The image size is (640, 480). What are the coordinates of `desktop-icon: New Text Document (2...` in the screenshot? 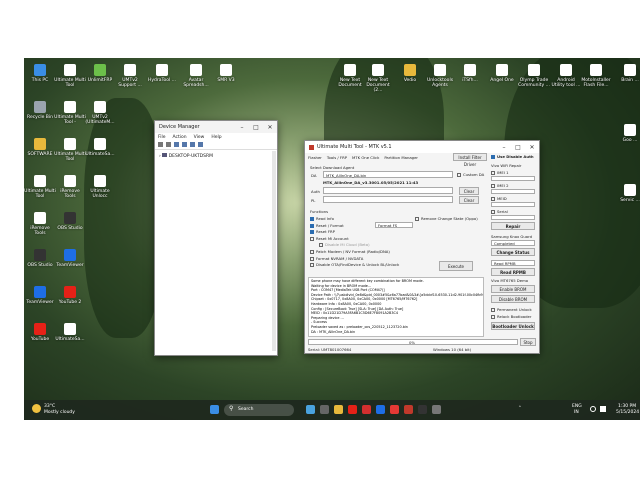 It's located at (378, 78).